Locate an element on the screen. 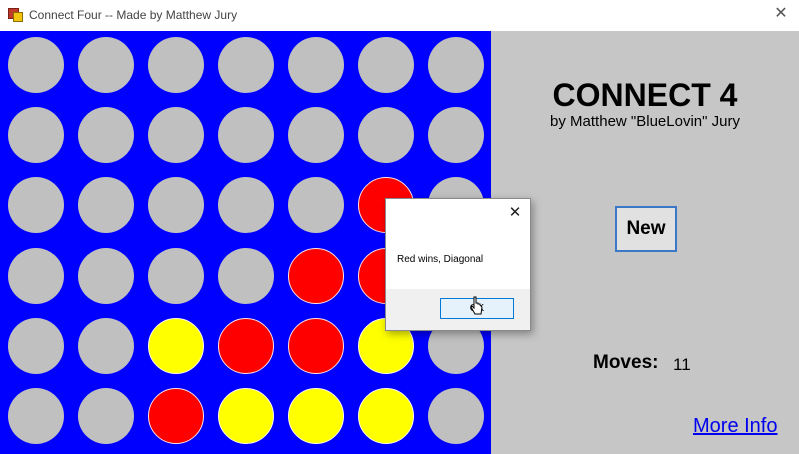 This screenshot has height=454, width=799. app-icon is located at coordinates (15, 15).